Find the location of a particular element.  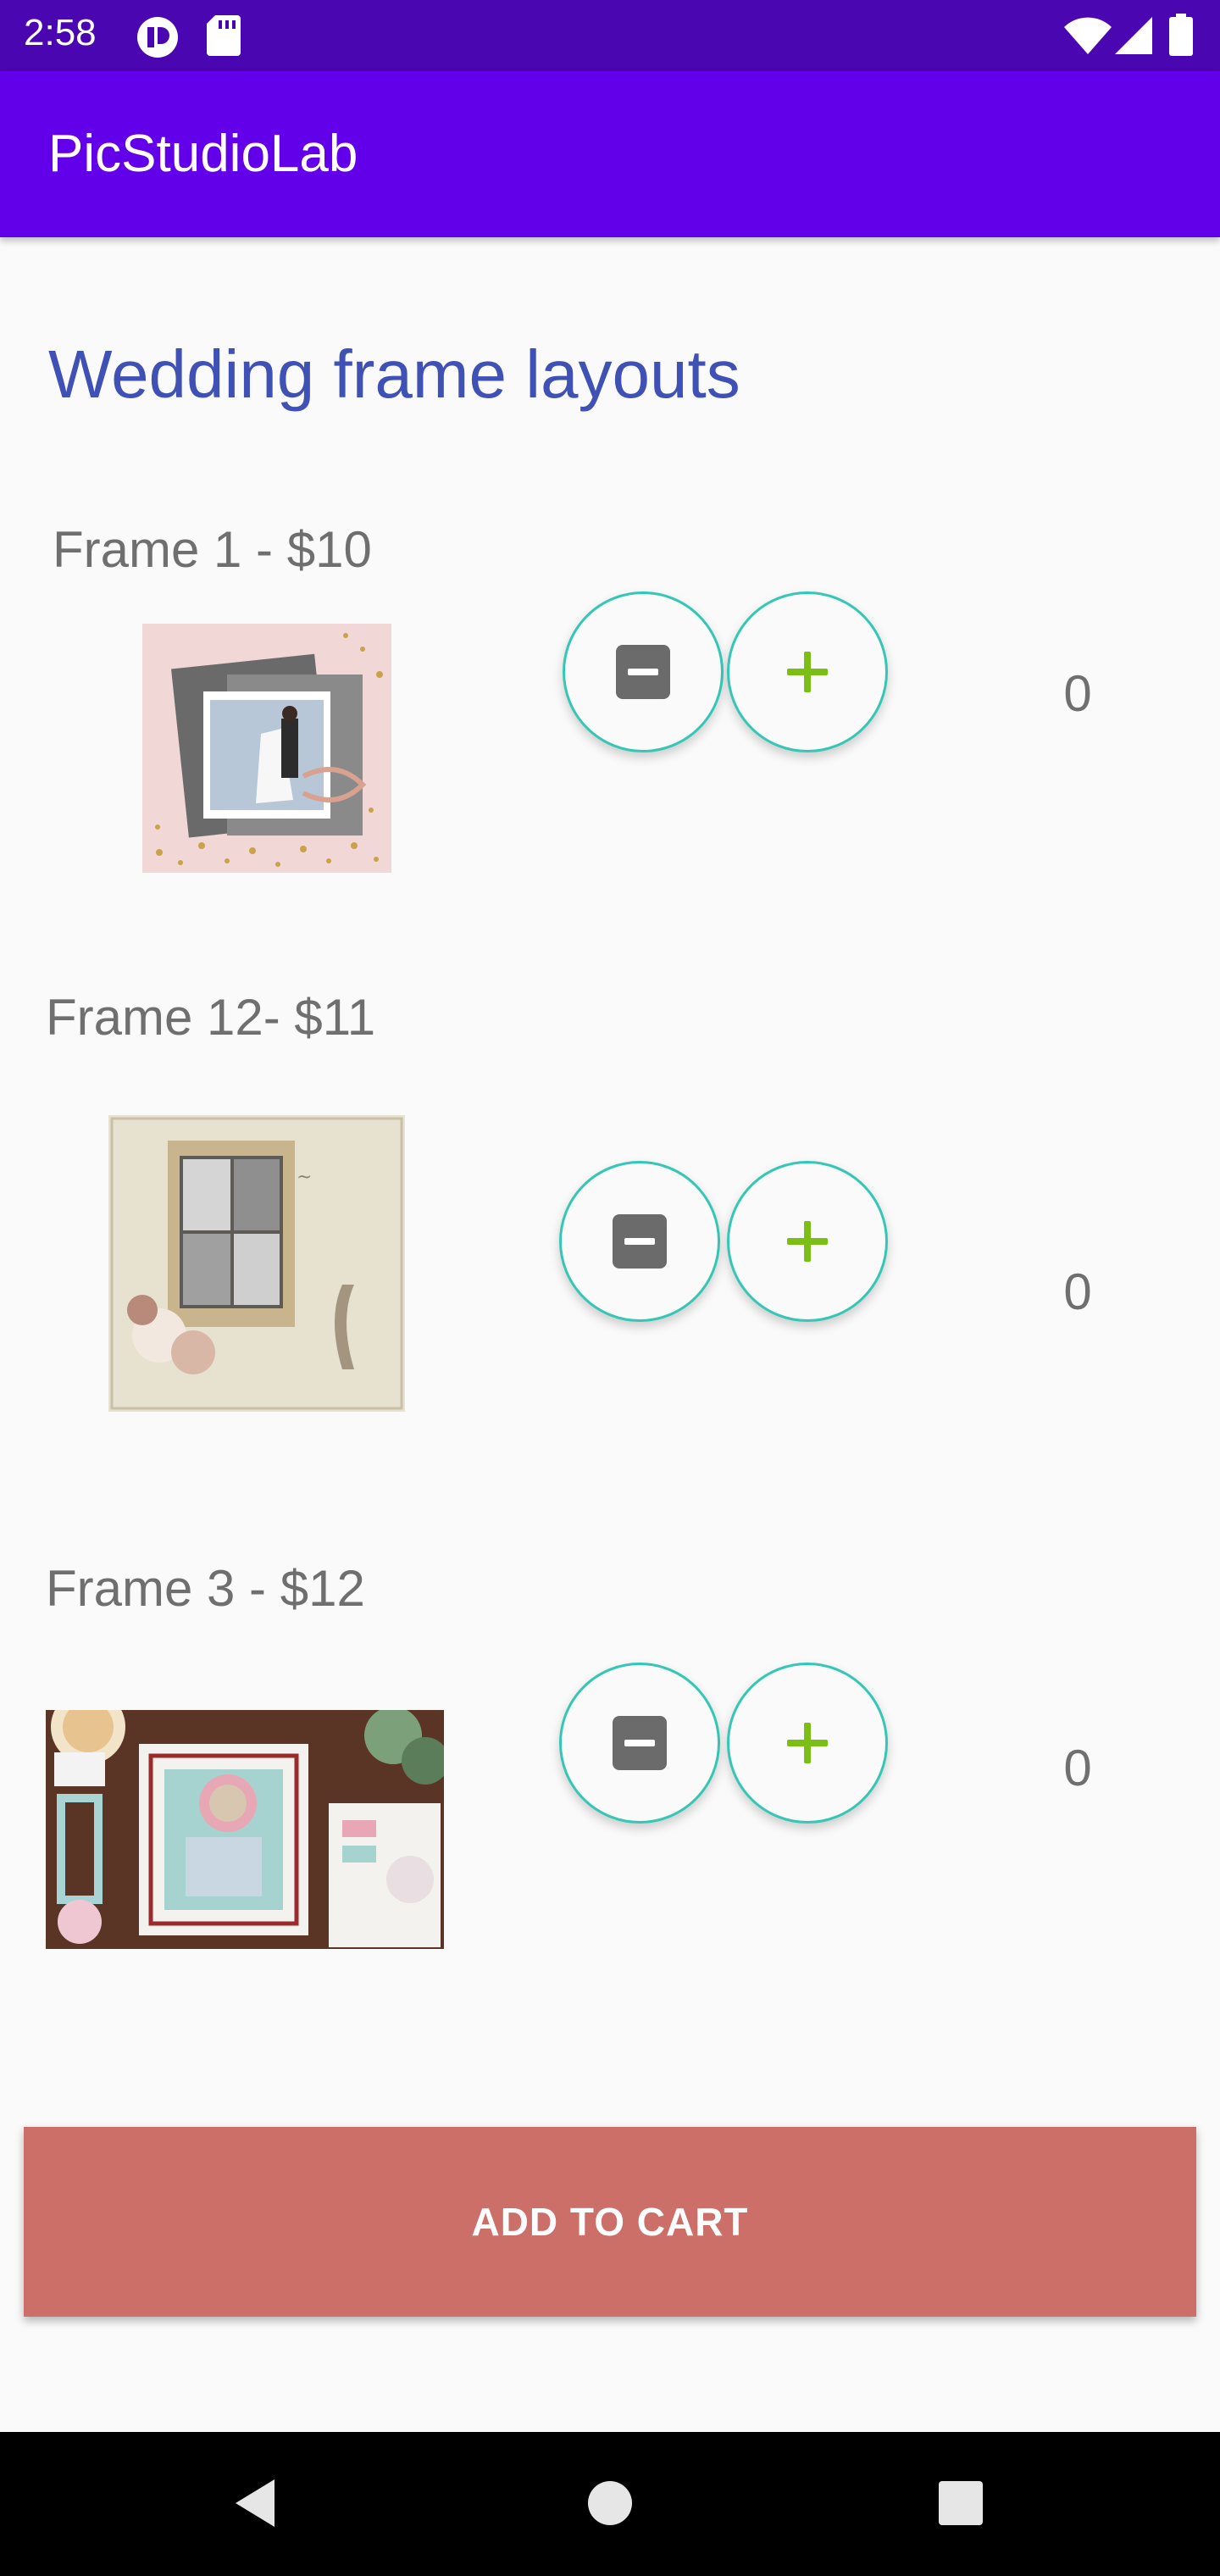

frame-label: Frame 3 - $12 is located at coordinates (205, 1588).